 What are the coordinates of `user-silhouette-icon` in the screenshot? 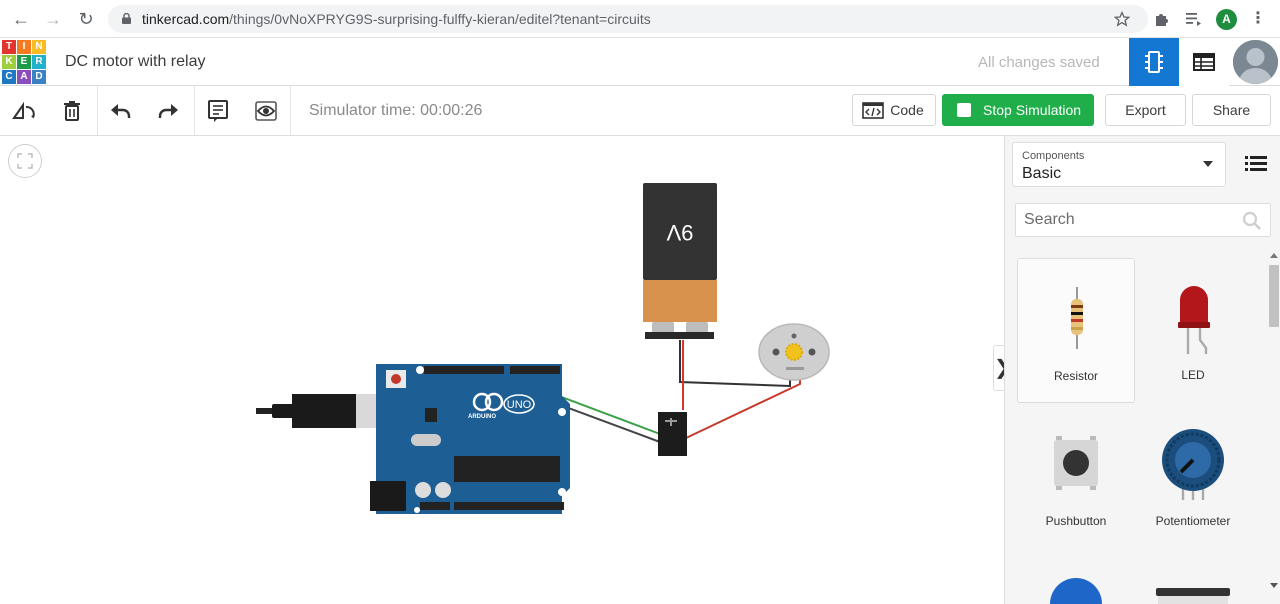 It's located at (1255, 62).